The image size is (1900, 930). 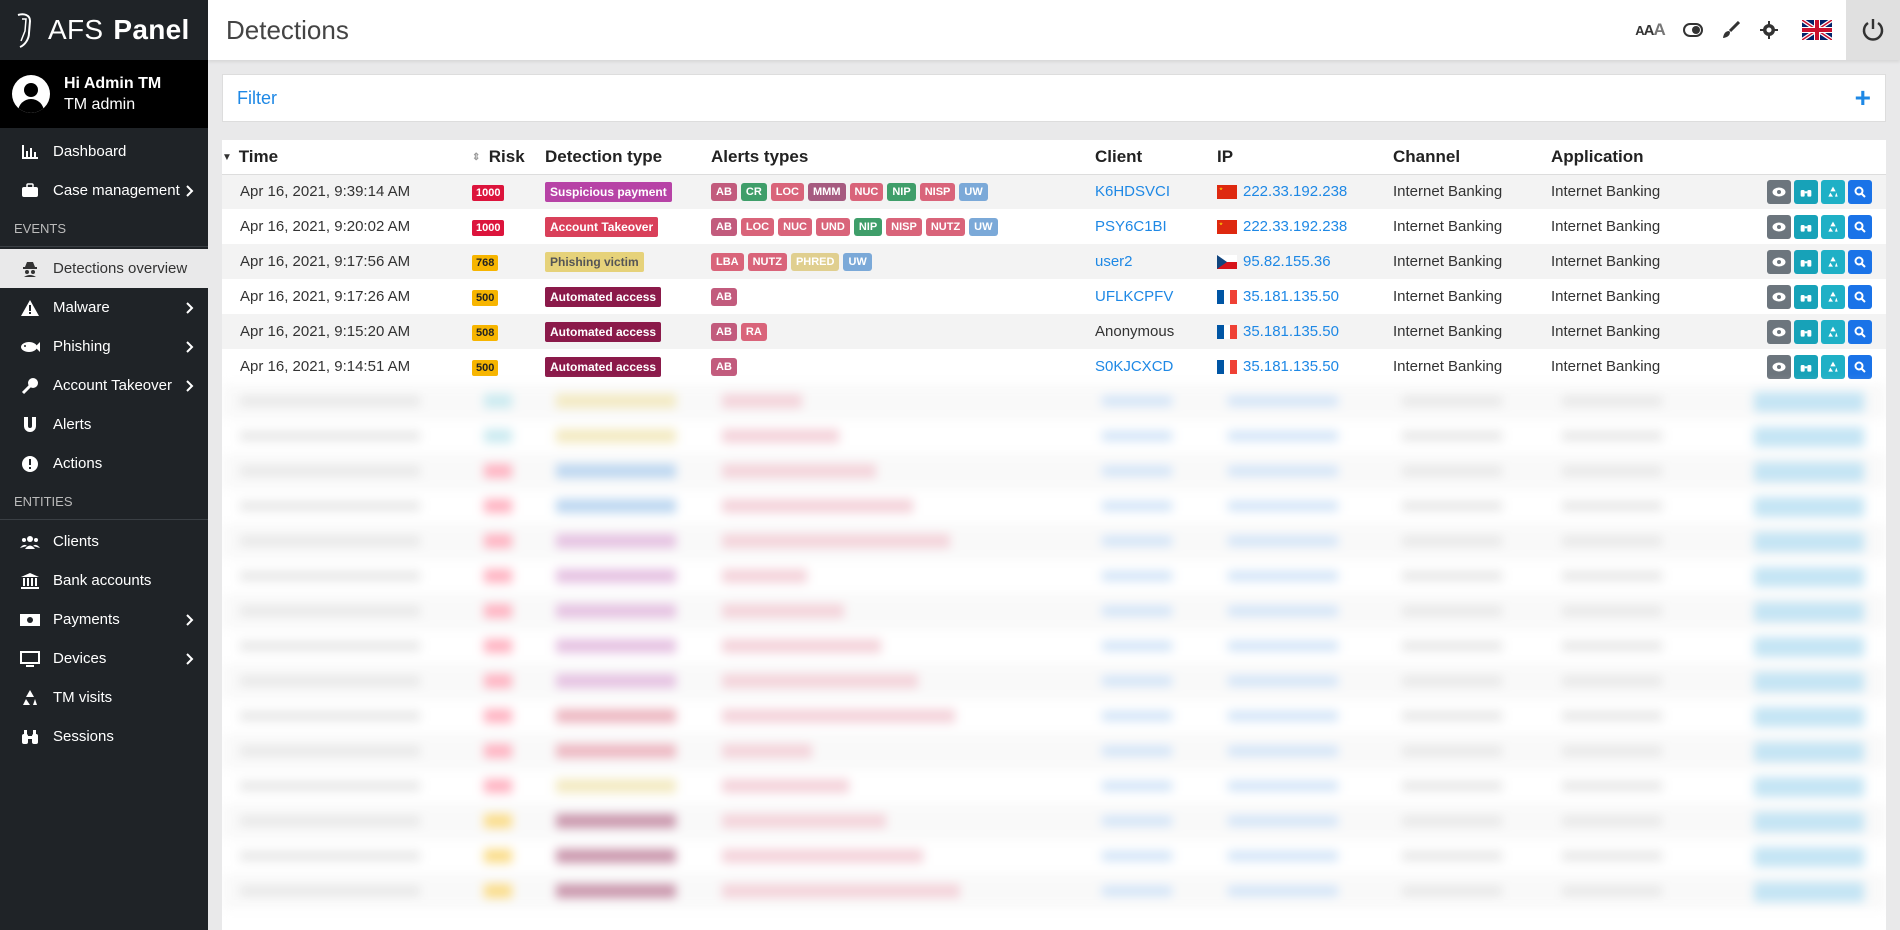 I want to click on key-icon, so click(x=30, y=386).